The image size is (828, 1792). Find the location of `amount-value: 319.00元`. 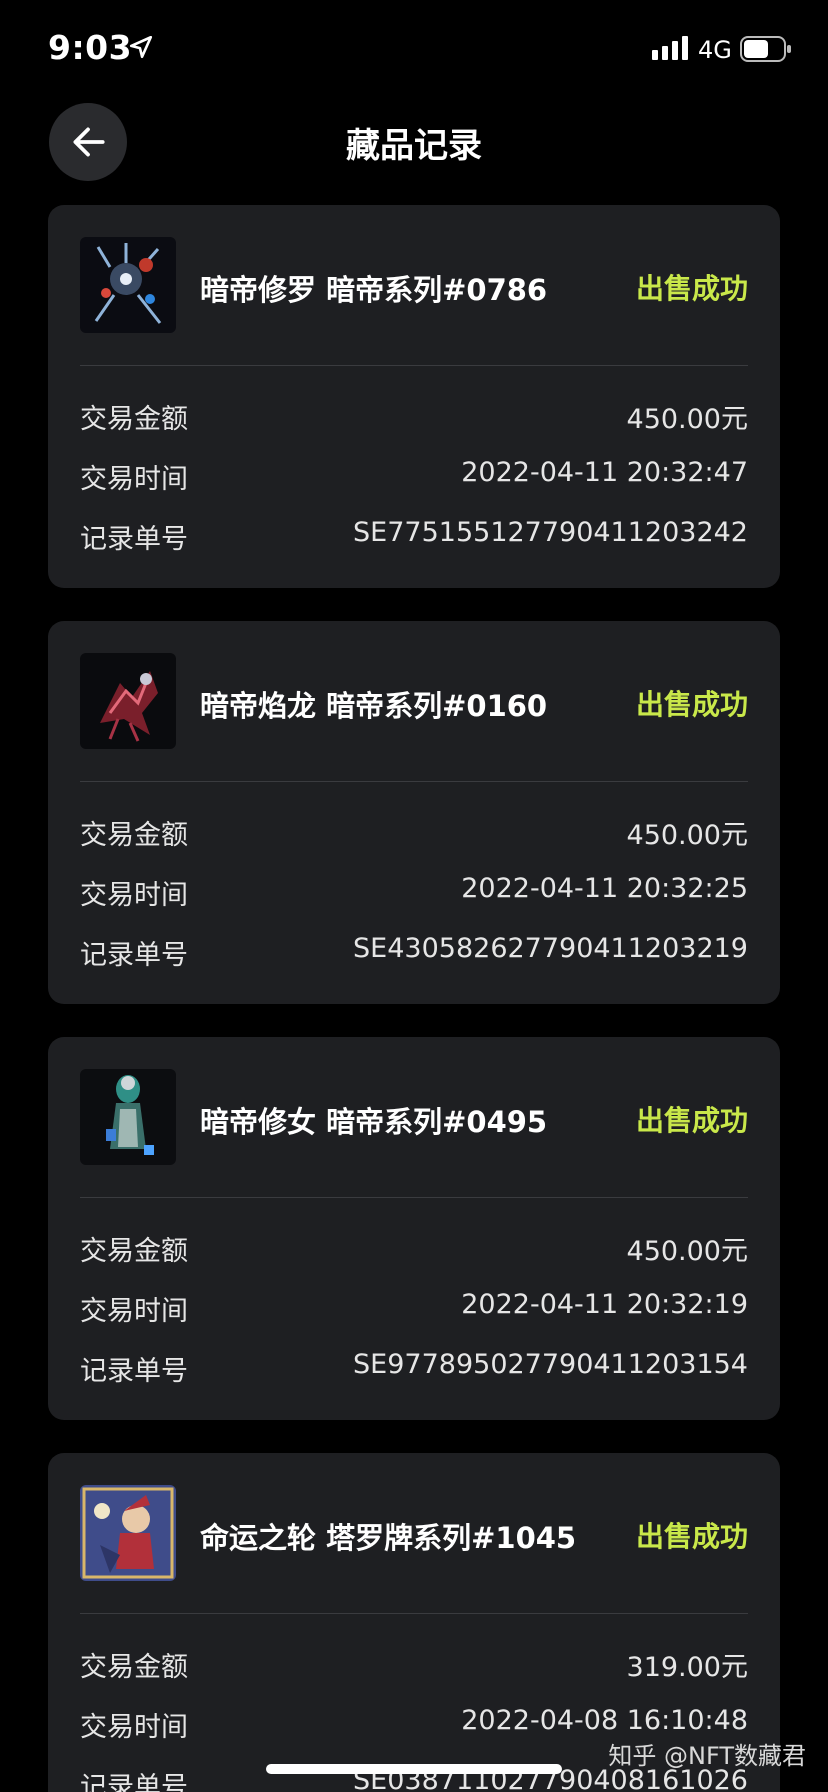

amount-value: 319.00元 is located at coordinates (687, 1667).